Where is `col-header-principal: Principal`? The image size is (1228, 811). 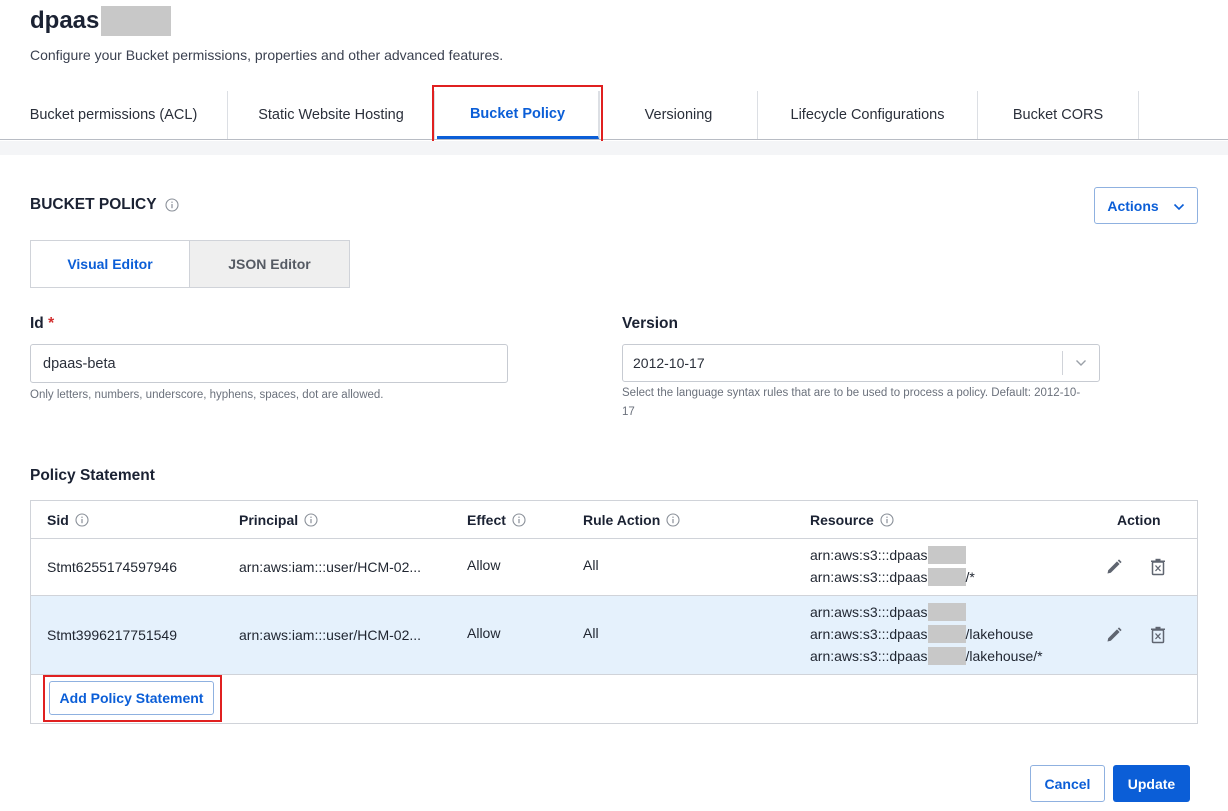
col-header-principal: Principal is located at coordinates (278, 520).